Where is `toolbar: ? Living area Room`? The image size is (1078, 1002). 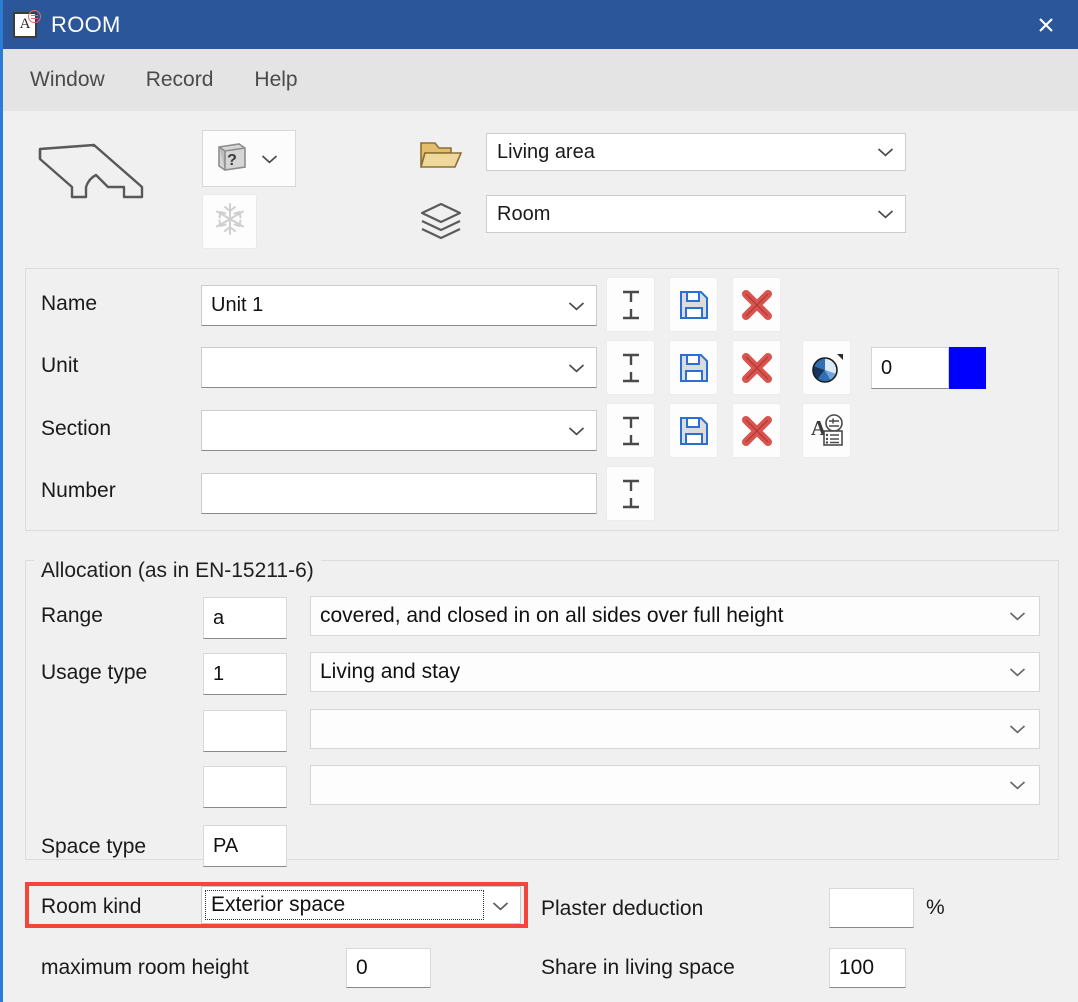 toolbar: ? Living area Room is located at coordinates (540, 181).